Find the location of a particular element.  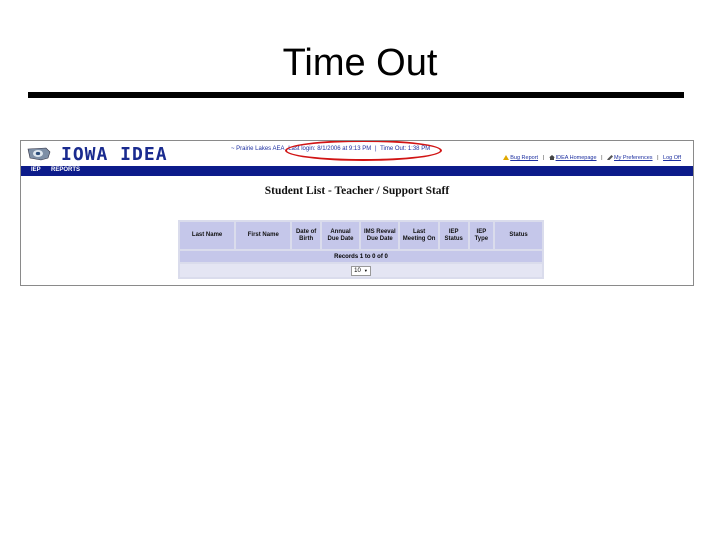

column-header-ims-reeval-due-date: IMS Reeval Due Date is located at coordinates (380, 235).